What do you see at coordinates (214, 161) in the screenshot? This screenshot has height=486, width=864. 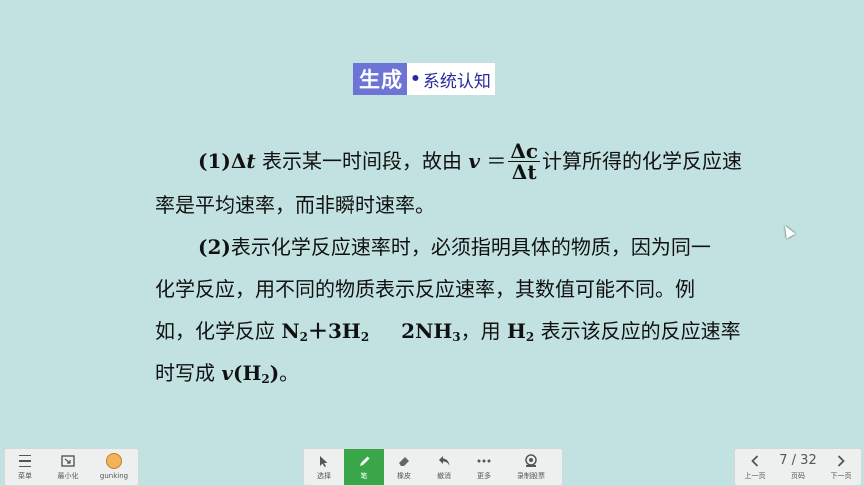 I see `p1-label: (1)` at bounding box center [214, 161].